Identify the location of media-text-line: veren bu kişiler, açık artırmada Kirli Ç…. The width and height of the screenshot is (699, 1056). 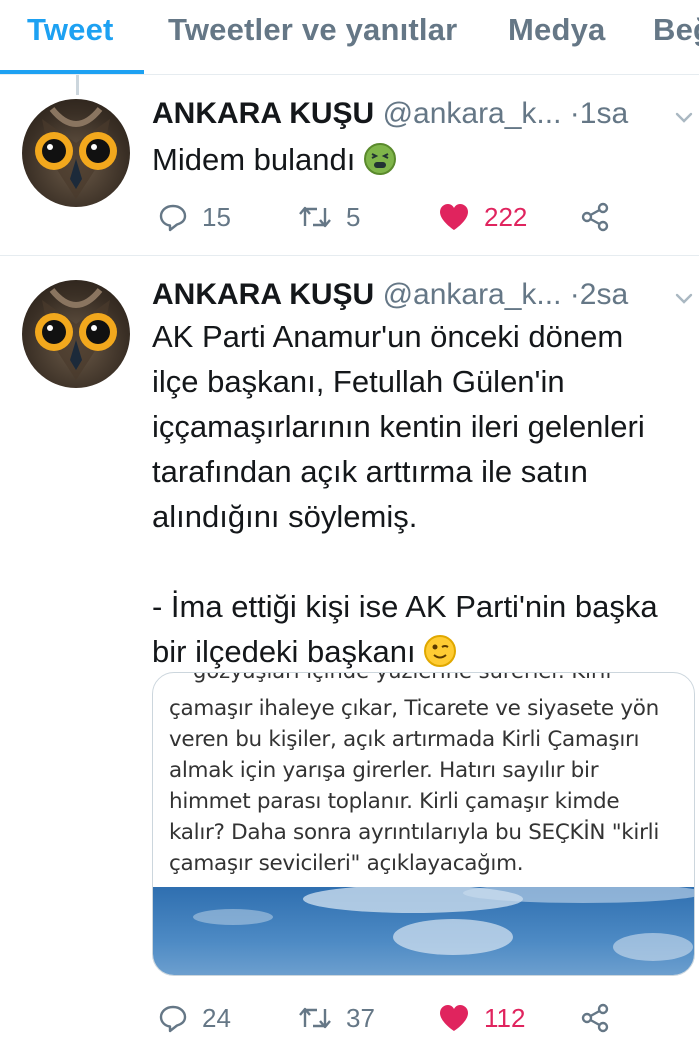
(404, 739).